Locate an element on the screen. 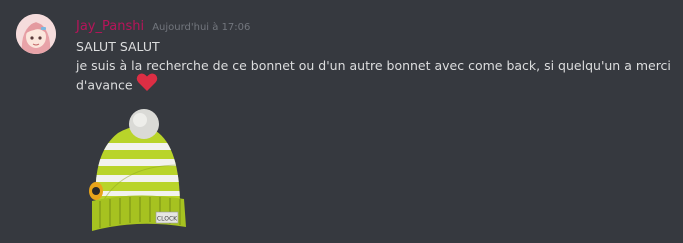 Image resolution: width=683 pixels, height=243 pixels. avatar-image is located at coordinates (36, 34).